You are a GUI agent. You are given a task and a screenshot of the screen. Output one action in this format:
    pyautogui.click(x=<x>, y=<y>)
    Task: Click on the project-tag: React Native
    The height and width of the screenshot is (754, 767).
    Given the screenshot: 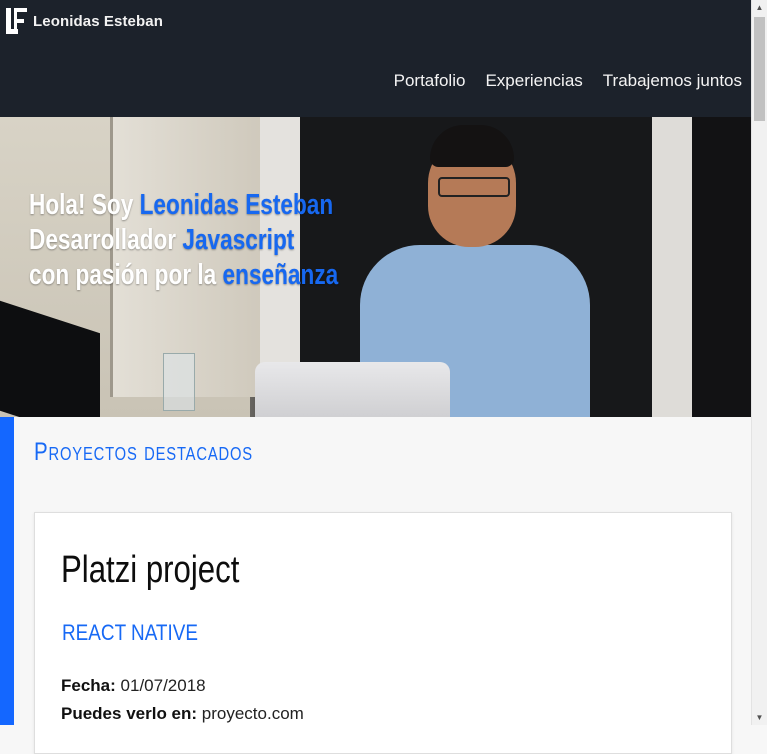 What is the action you would take?
    pyautogui.click(x=130, y=632)
    